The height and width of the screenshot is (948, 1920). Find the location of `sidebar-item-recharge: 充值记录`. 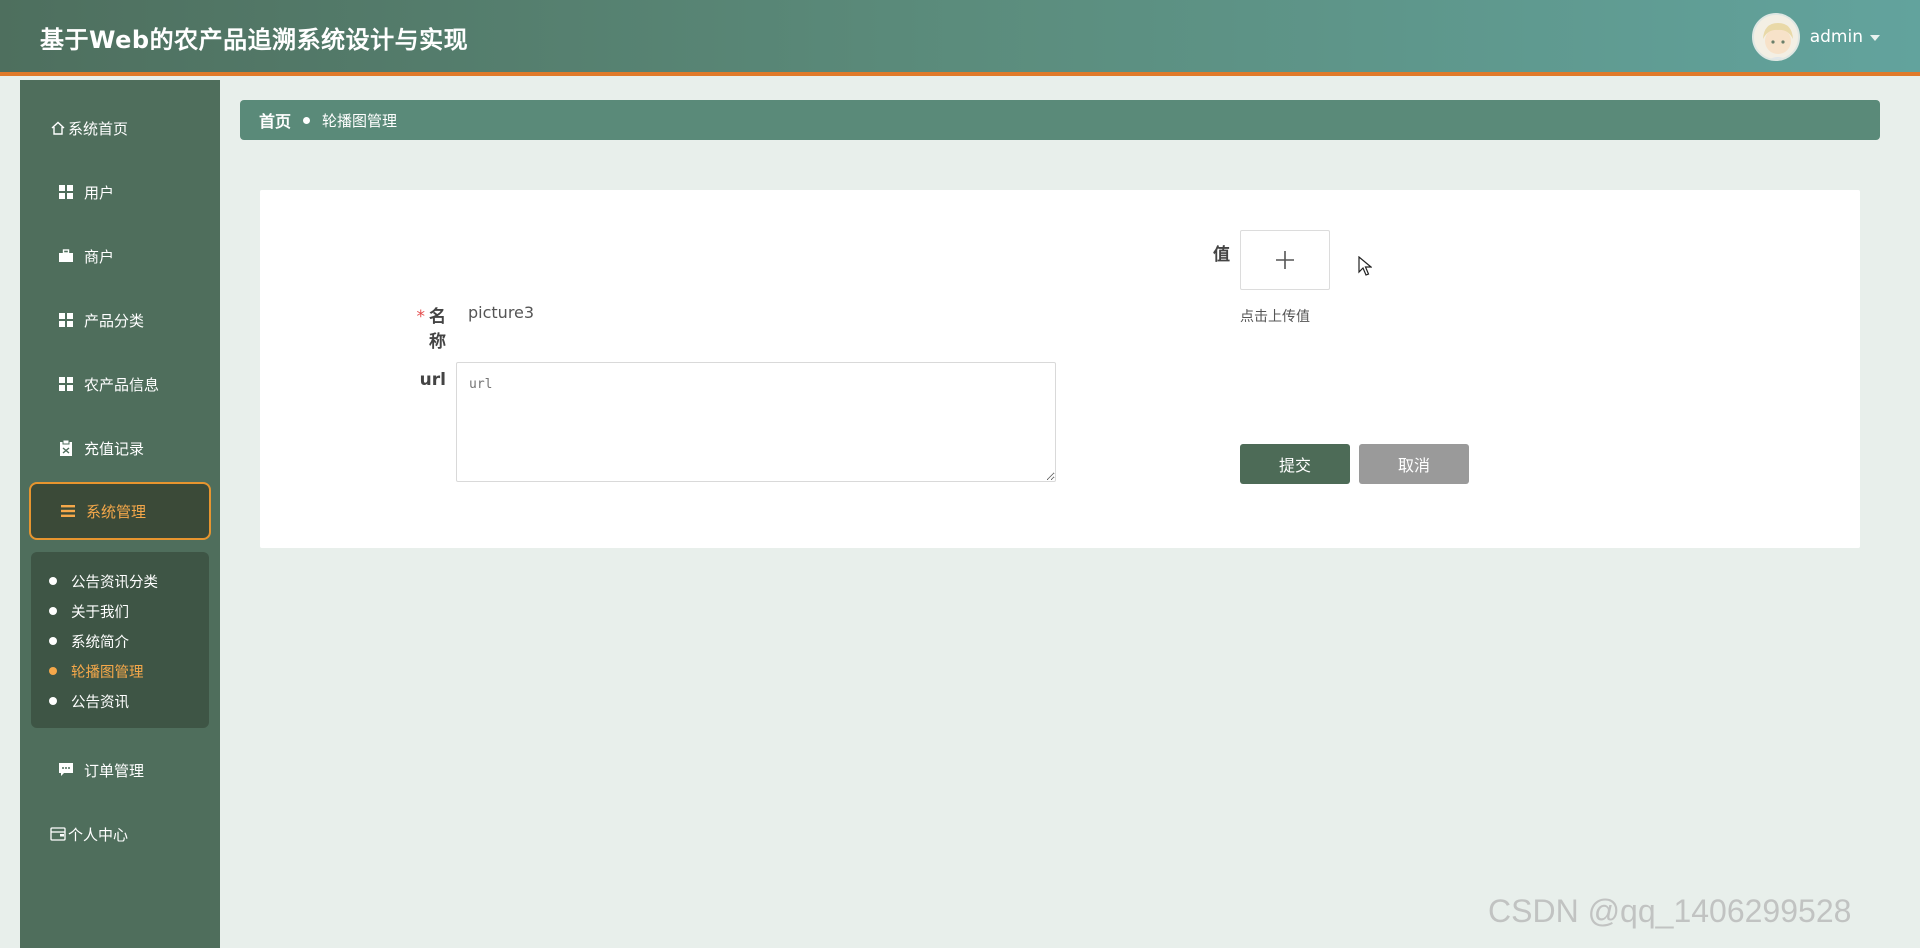

sidebar-item-recharge: 充值记录 is located at coordinates (120, 448).